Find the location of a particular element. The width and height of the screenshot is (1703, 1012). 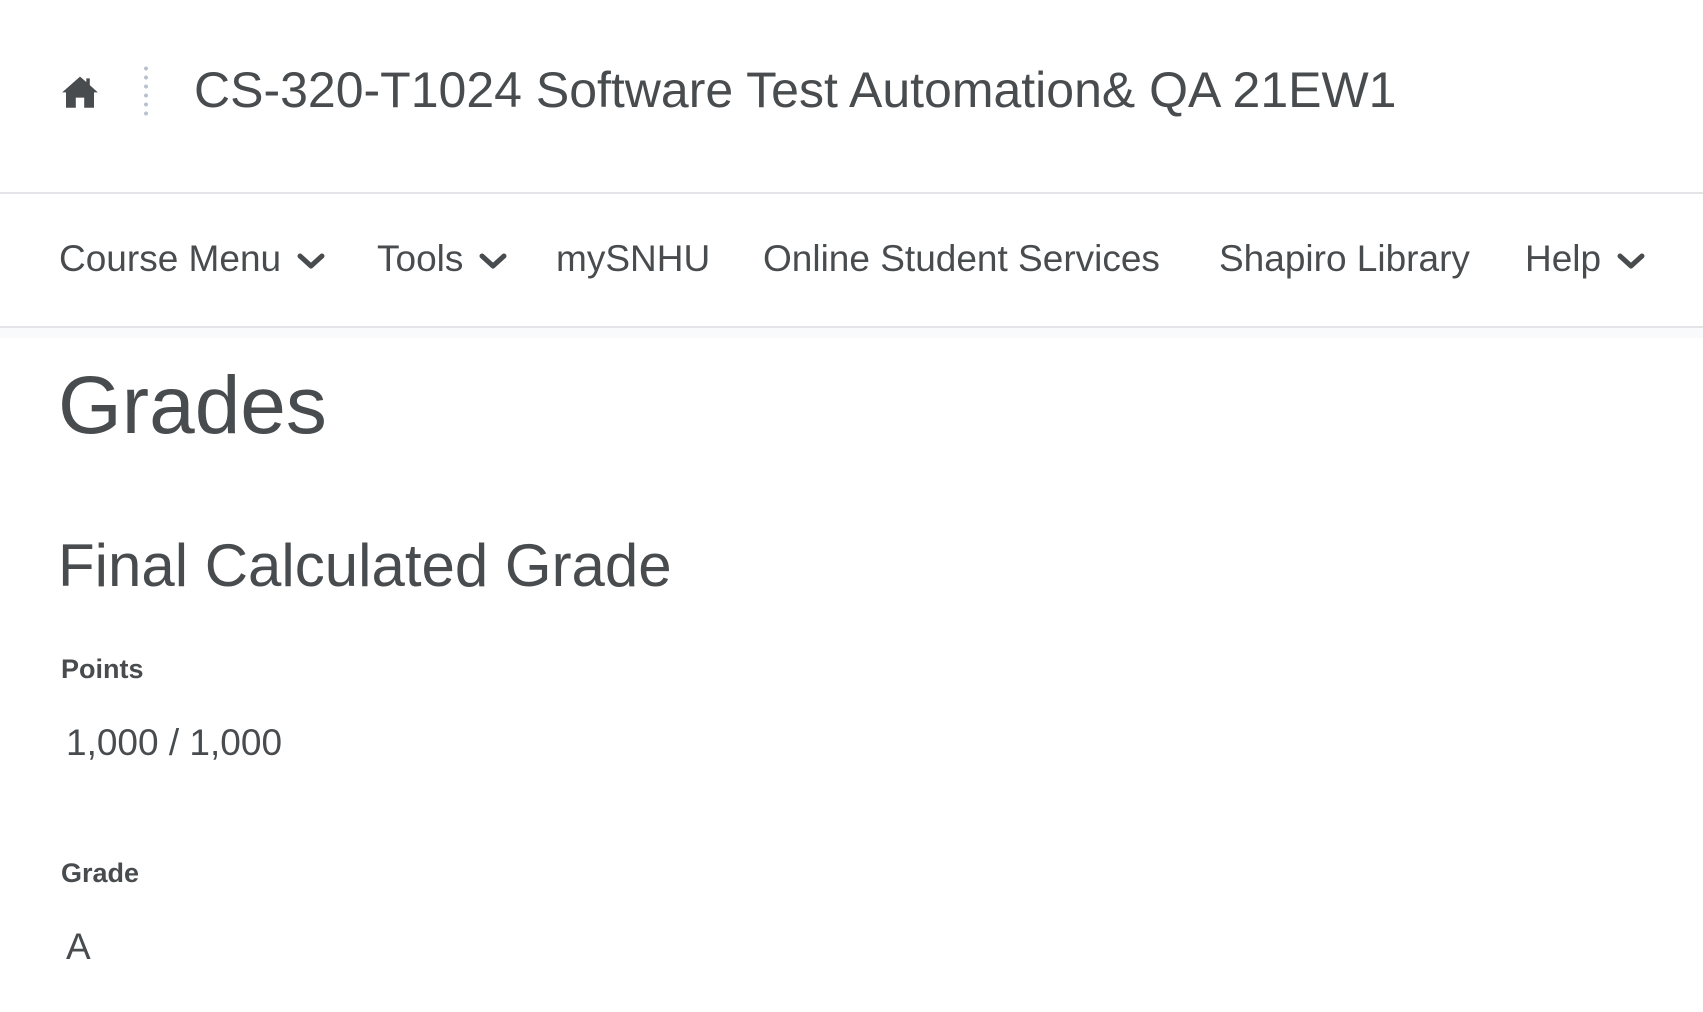

nav-item-label: Tools is located at coordinates (420, 258).